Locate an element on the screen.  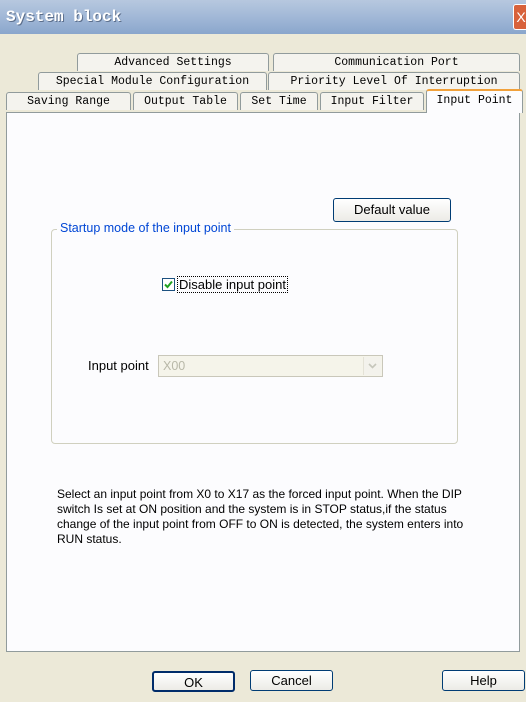
tab-output-table: Output Table is located at coordinates (185, 101).